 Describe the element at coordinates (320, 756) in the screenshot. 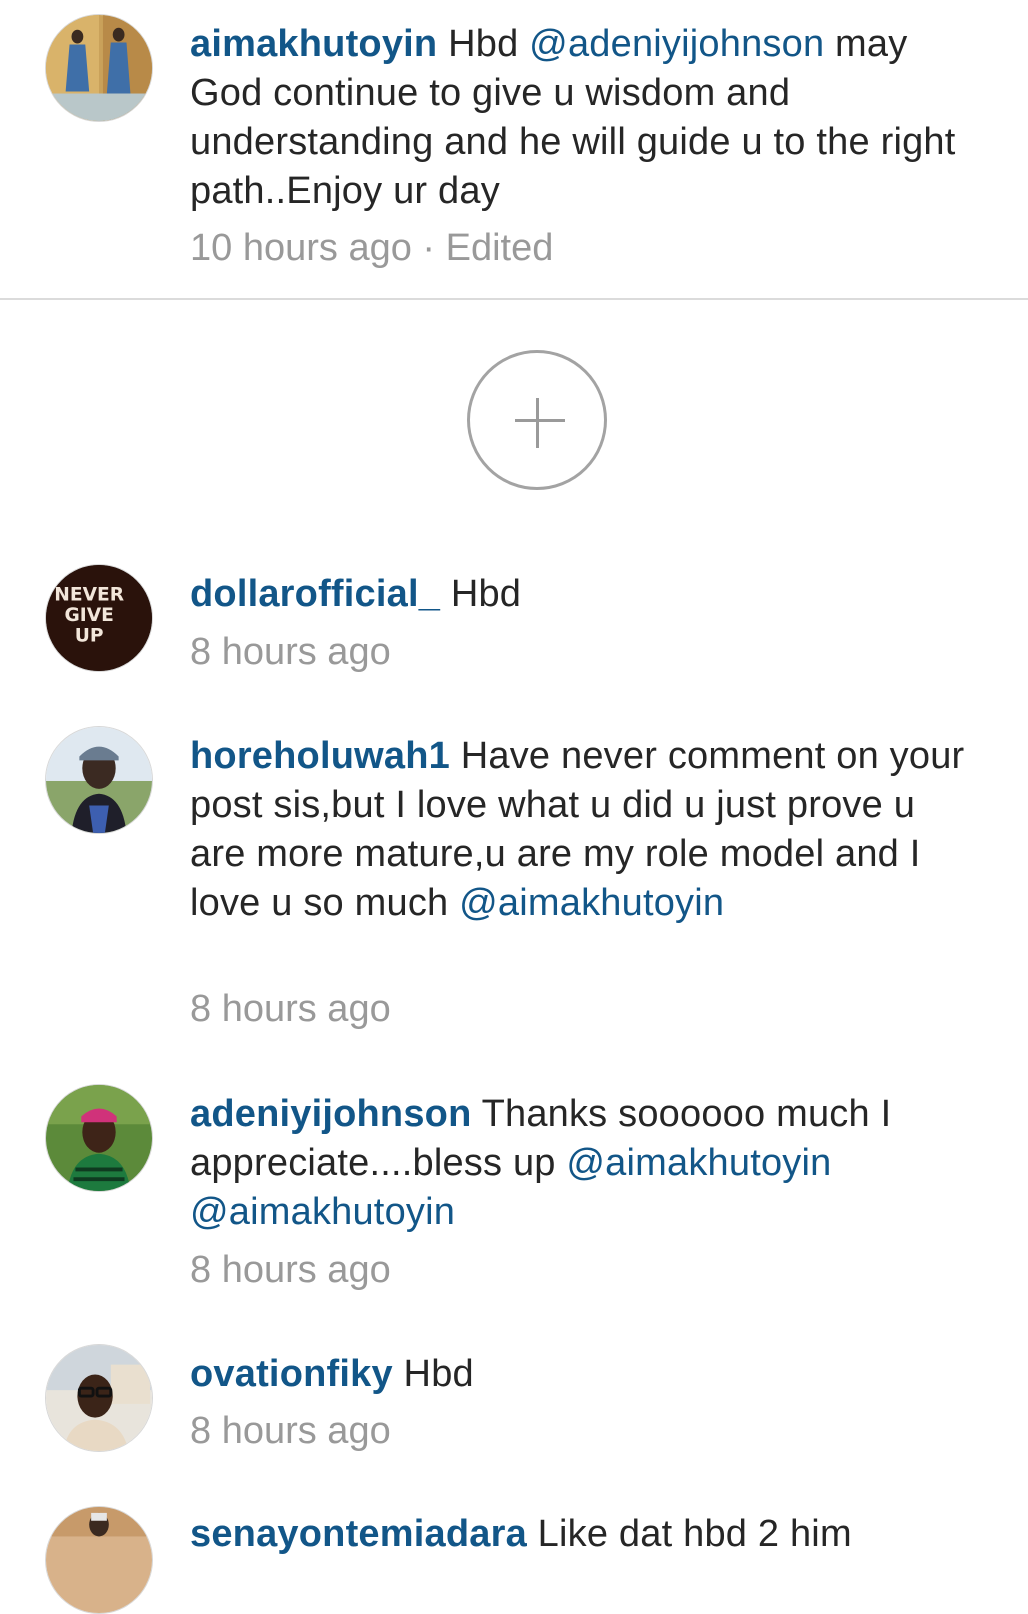

I see `comment-username: horeholuwah1` at that location.